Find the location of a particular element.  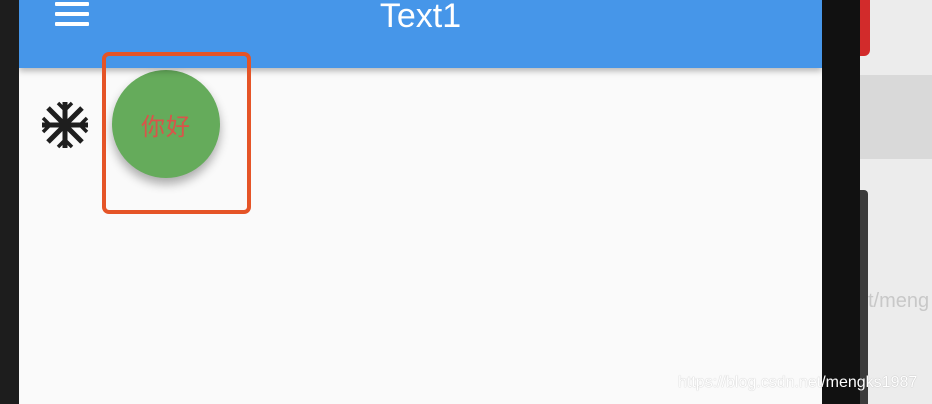

ac-unit-snowflake-icon is located at coordinates (65, 125).